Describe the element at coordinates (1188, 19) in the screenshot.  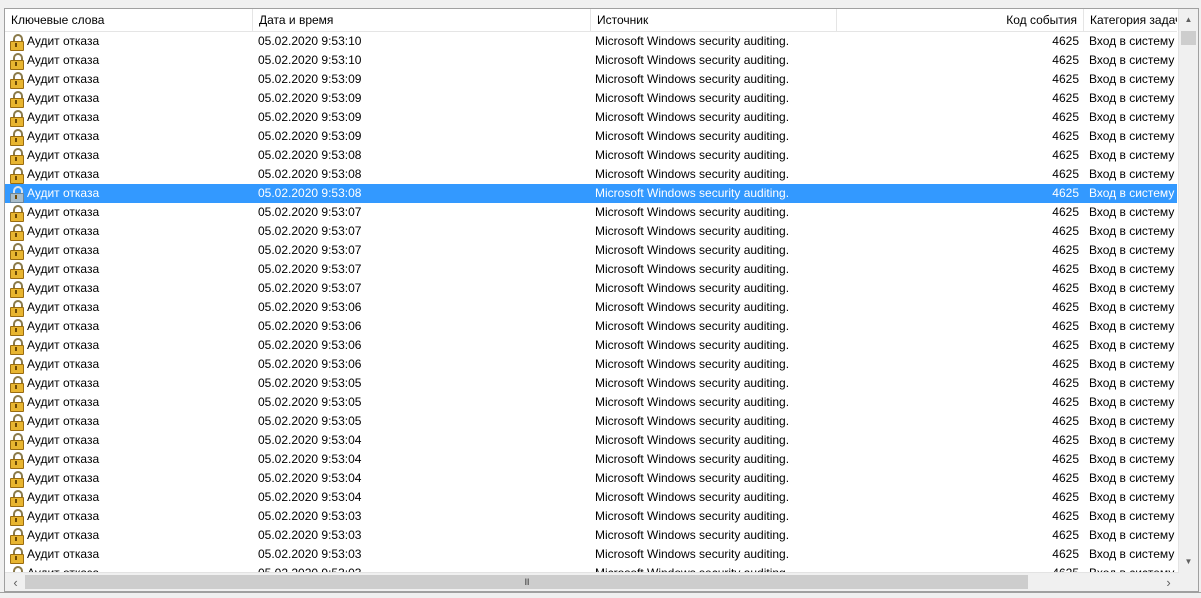
I see `scroll-up-arrow-icon: ▲` at that location.